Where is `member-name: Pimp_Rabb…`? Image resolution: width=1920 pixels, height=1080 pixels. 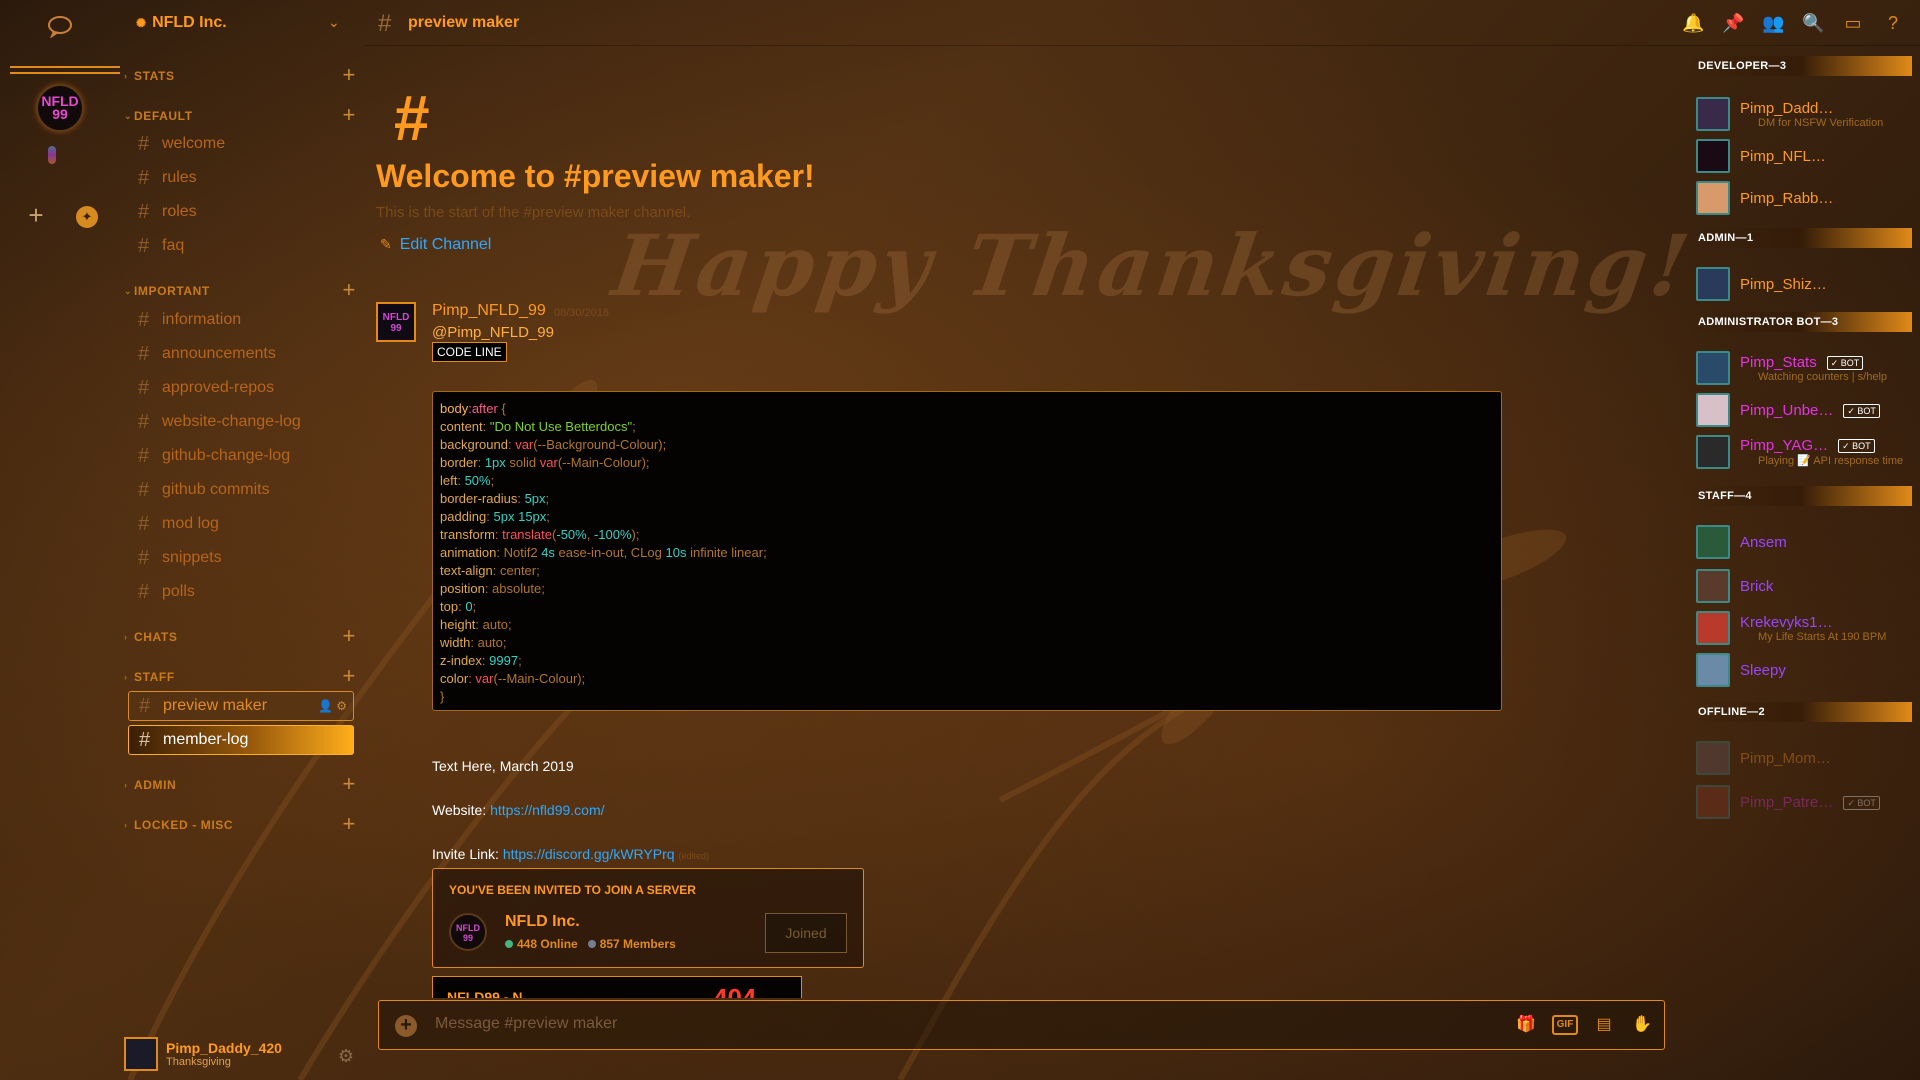
member-name: Pimp_Rabb… is located at coordinates (1786, 198).